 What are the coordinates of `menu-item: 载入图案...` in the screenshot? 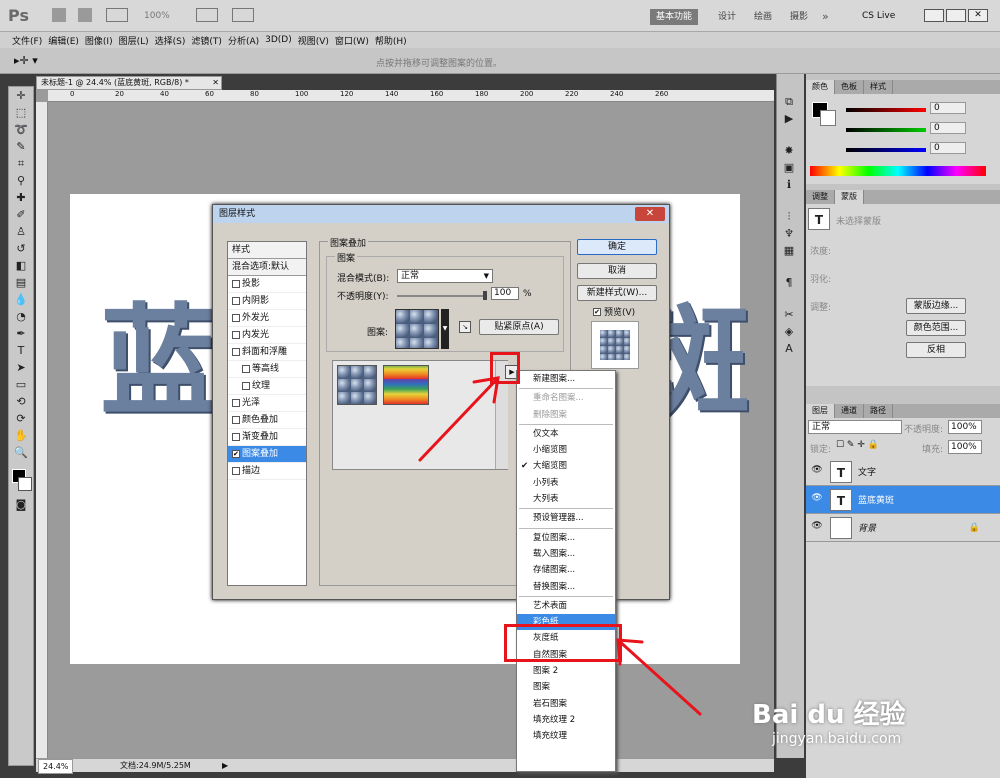 It's located at (566, 554).